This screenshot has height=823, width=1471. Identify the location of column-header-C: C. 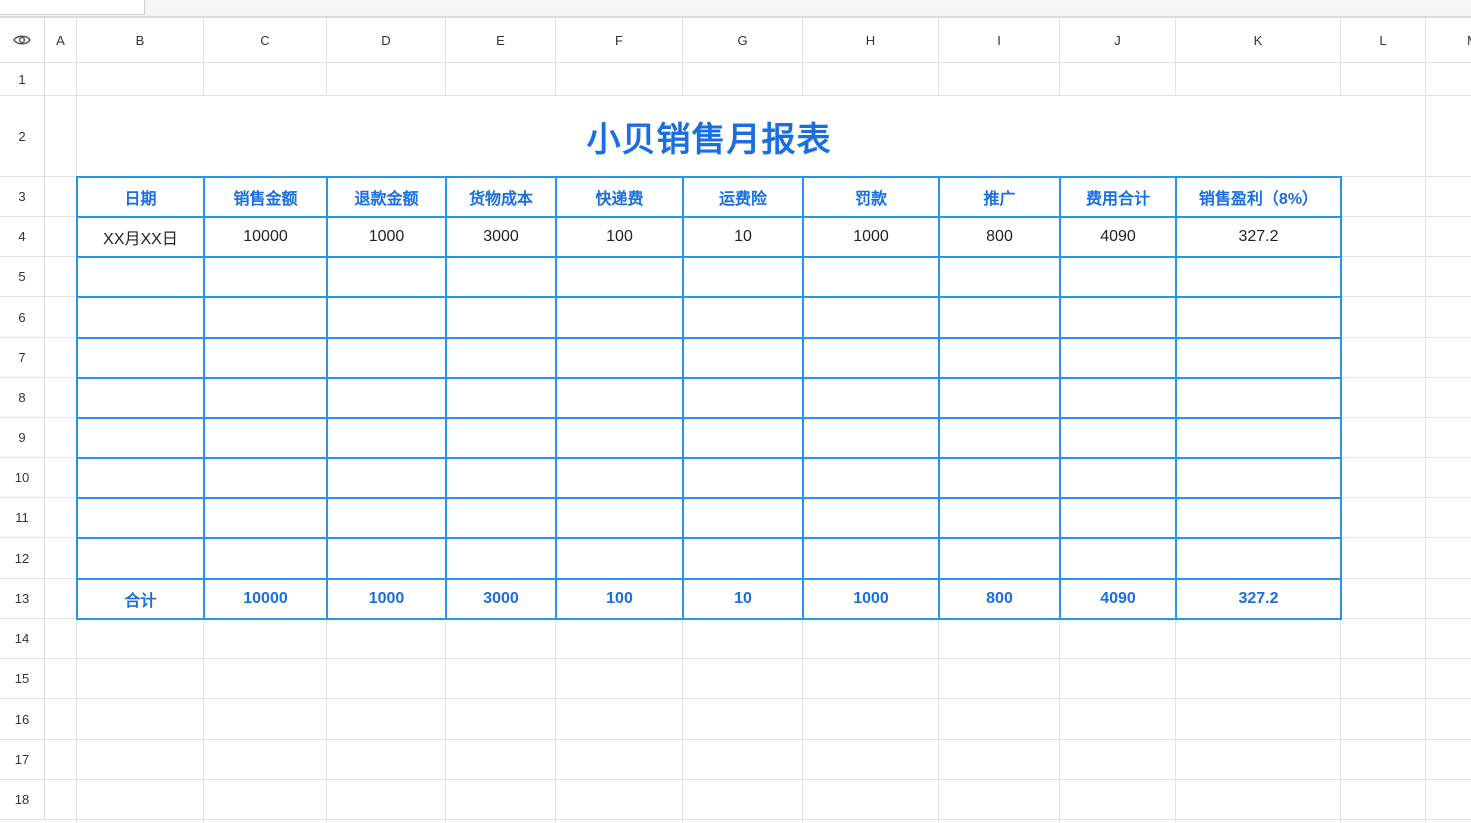
(265, 40).